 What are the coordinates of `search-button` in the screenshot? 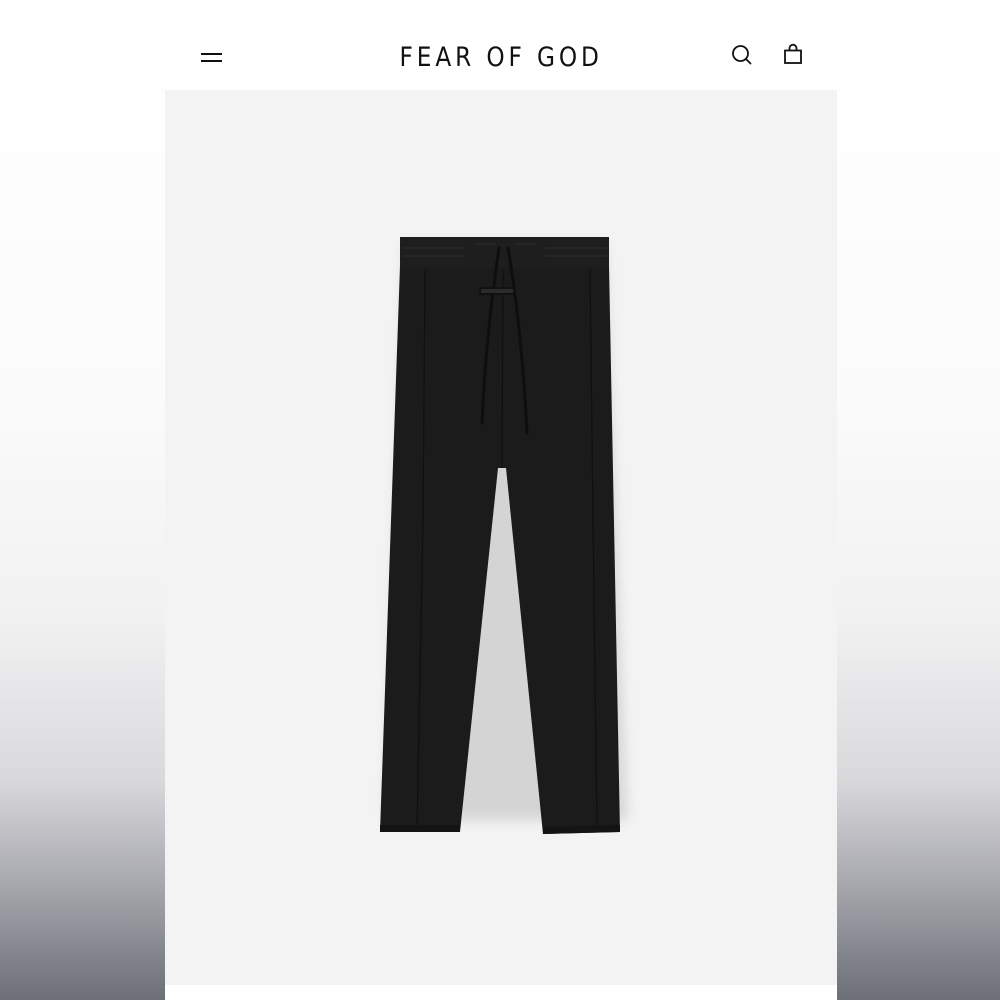 It's located at (742, 55).